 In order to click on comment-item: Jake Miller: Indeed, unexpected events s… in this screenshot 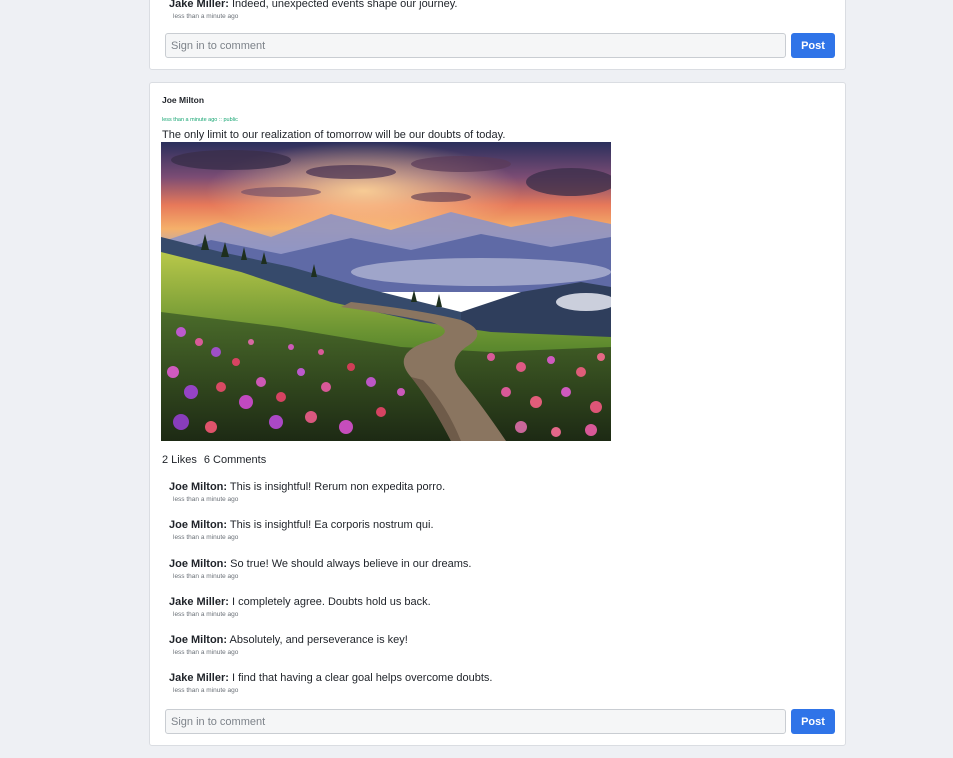, I will do `click(313, 10)`.